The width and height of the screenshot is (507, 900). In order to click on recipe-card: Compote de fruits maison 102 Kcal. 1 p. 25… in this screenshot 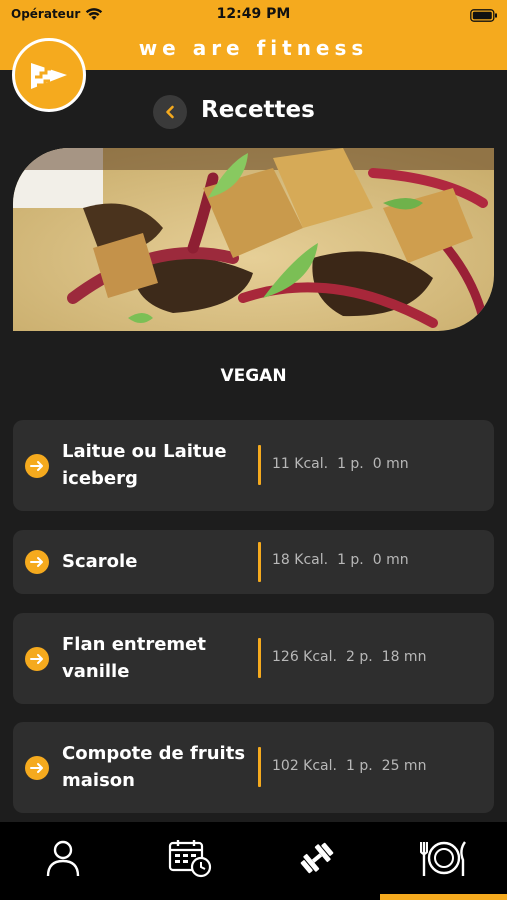, I will do `click(253, 767)`.